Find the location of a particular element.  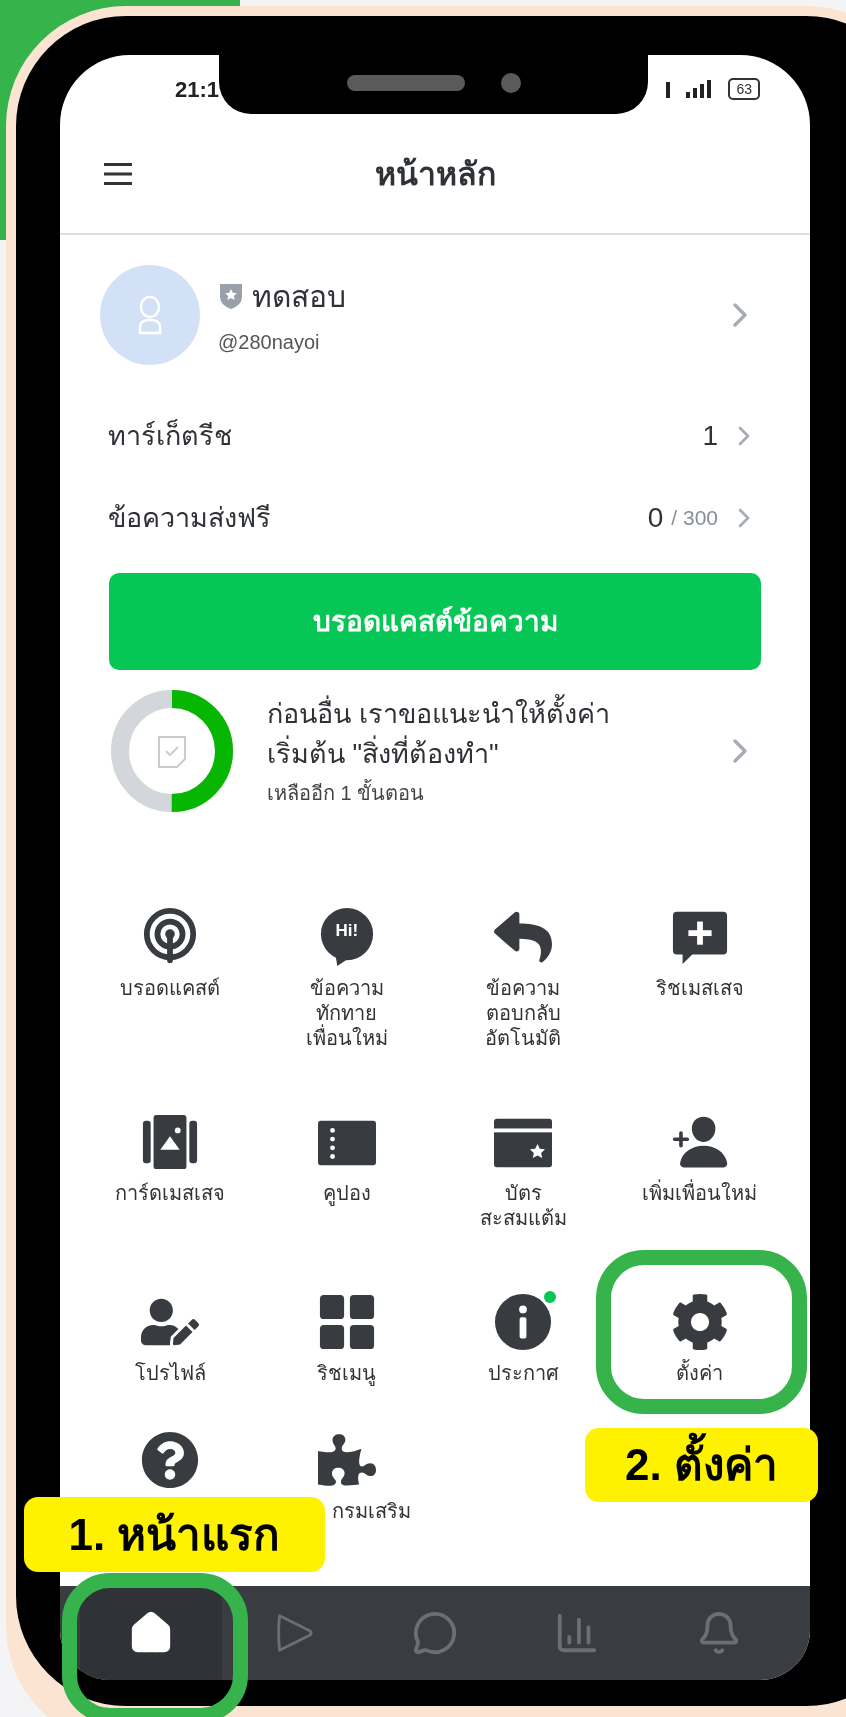

menu-label: ข้อความ ตอบกลับ อัตโนมัติ is located at coordinates (523, 1013).